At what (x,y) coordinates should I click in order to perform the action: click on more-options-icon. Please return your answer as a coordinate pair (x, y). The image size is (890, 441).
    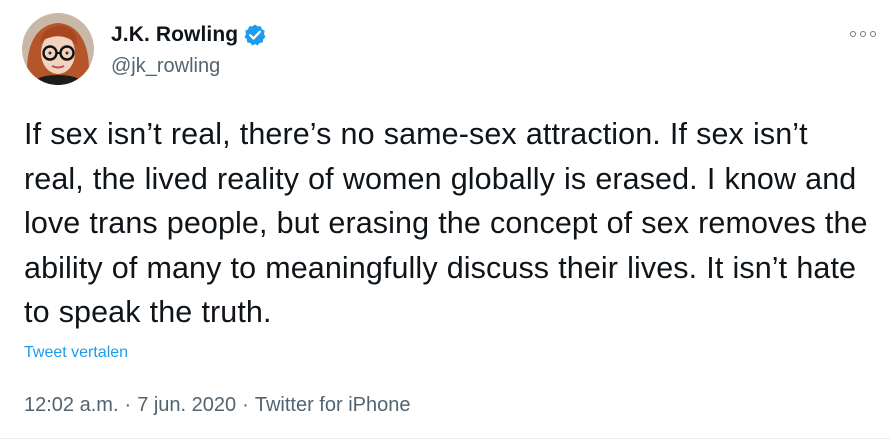
    Looking at the image, I should click on (863, 34).